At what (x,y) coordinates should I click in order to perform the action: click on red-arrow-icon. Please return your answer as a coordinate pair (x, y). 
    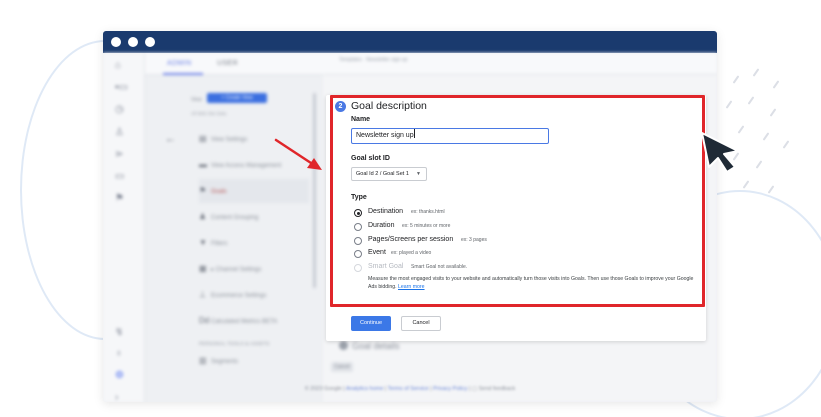
    Looking at the image, I should click on (298, 154).